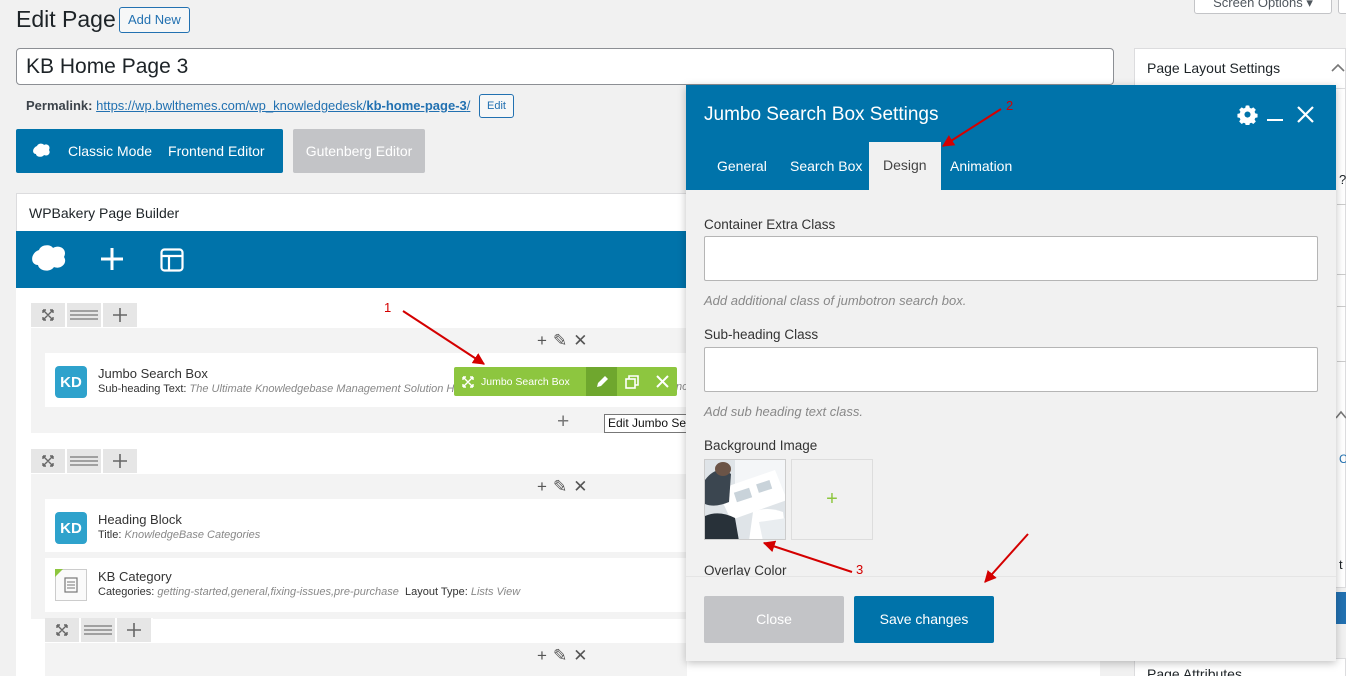 The width and height of the screenshot is (1346, 676). I want to click on annotation-label-2: 2, so click(1010, 105).